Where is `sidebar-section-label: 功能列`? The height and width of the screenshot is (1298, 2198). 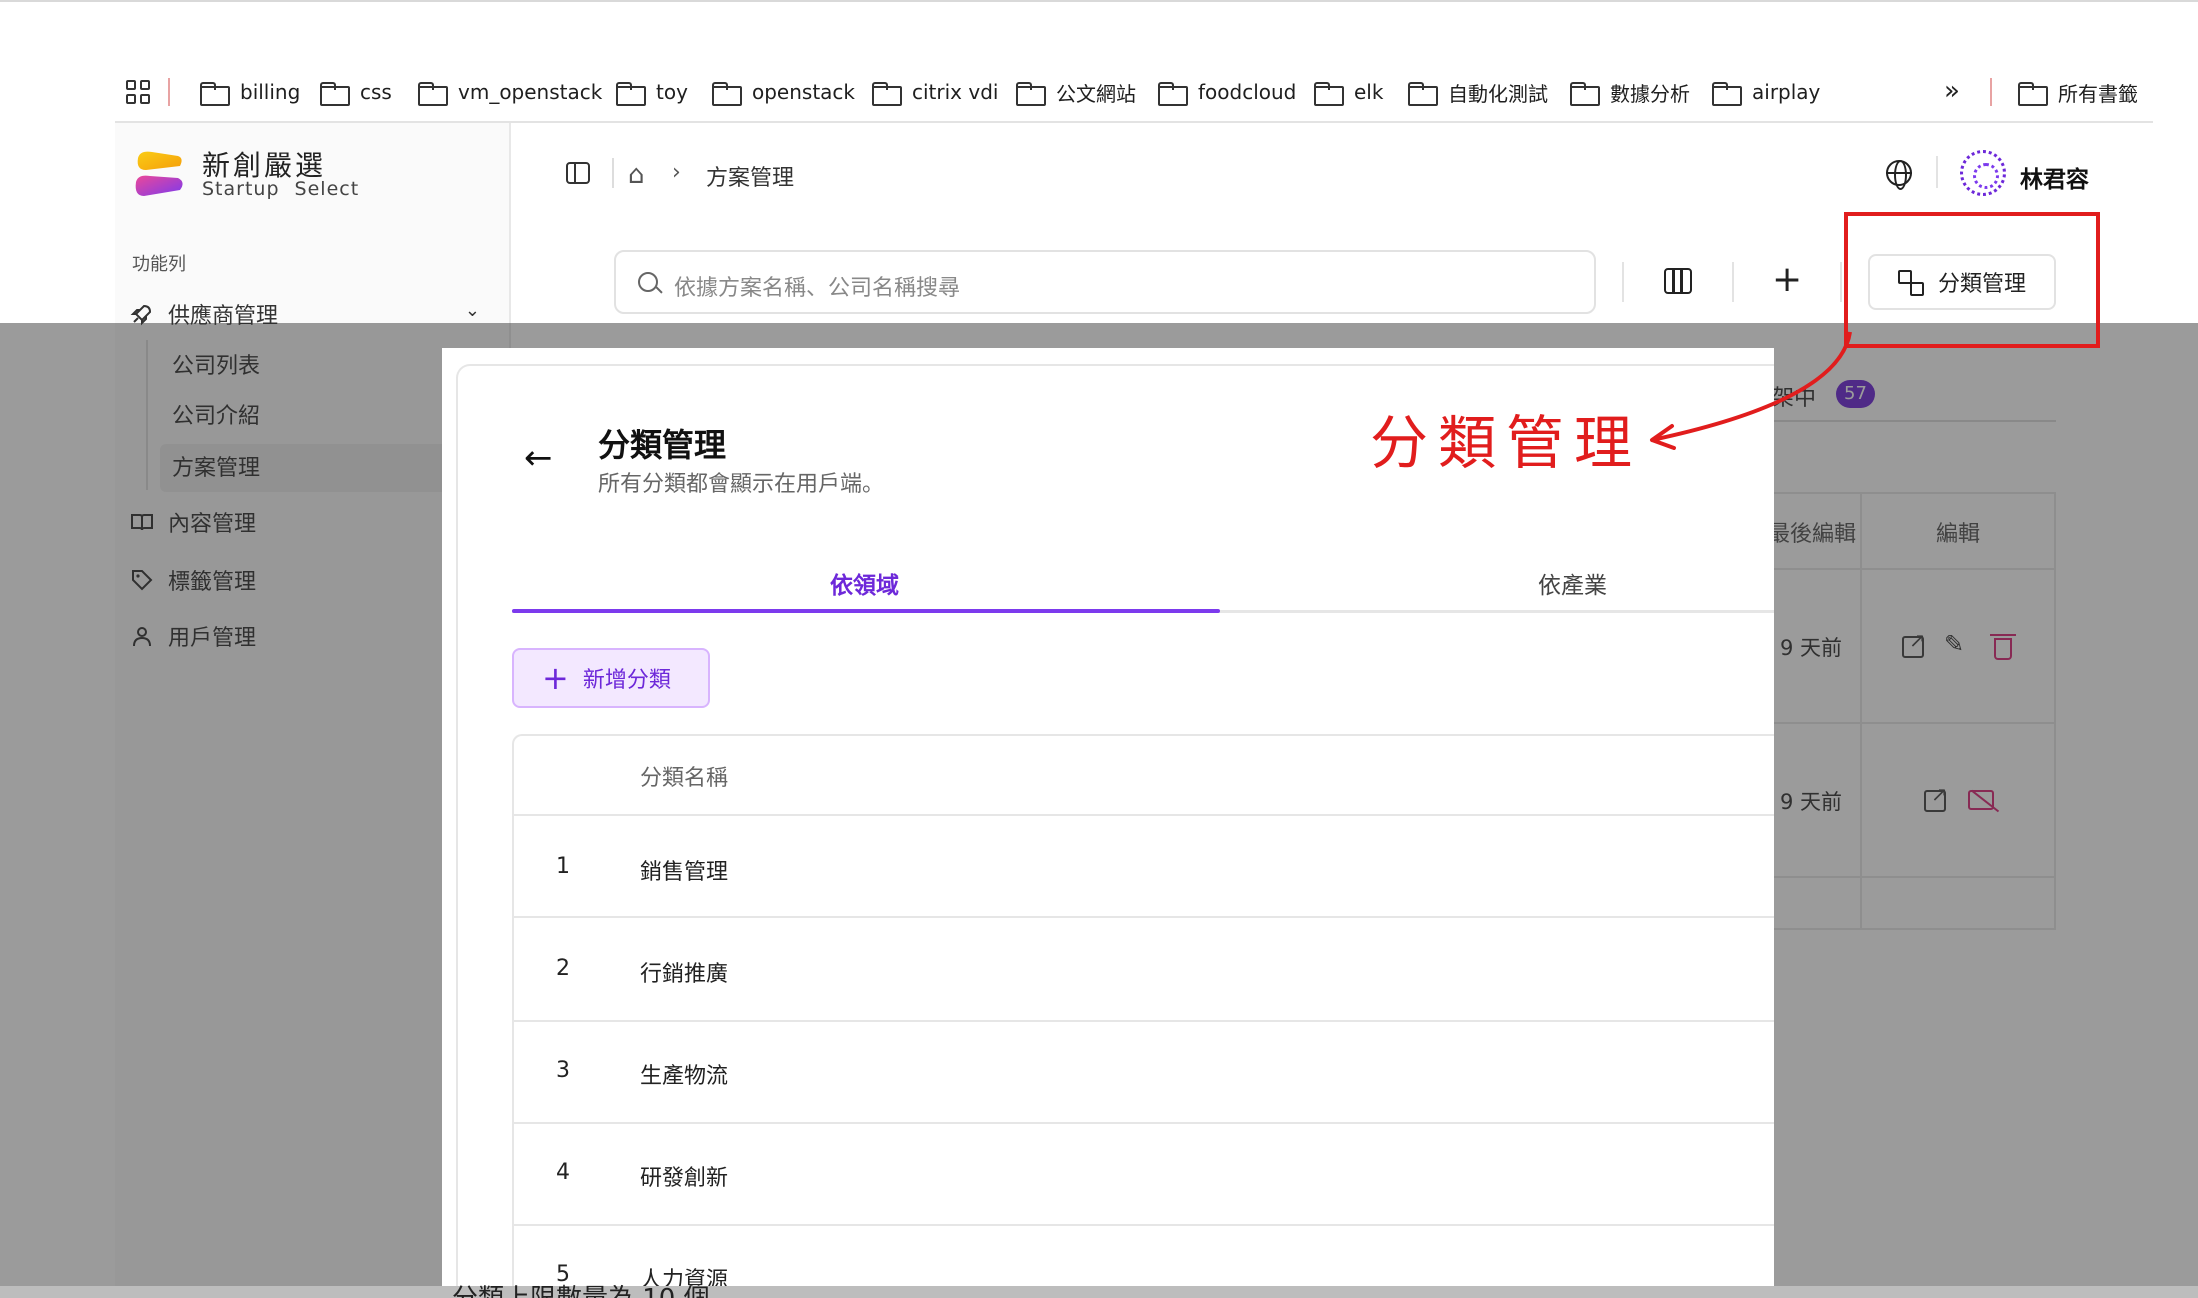 sidebar-section-label: 功能列 is located at coordinates (159, 264).